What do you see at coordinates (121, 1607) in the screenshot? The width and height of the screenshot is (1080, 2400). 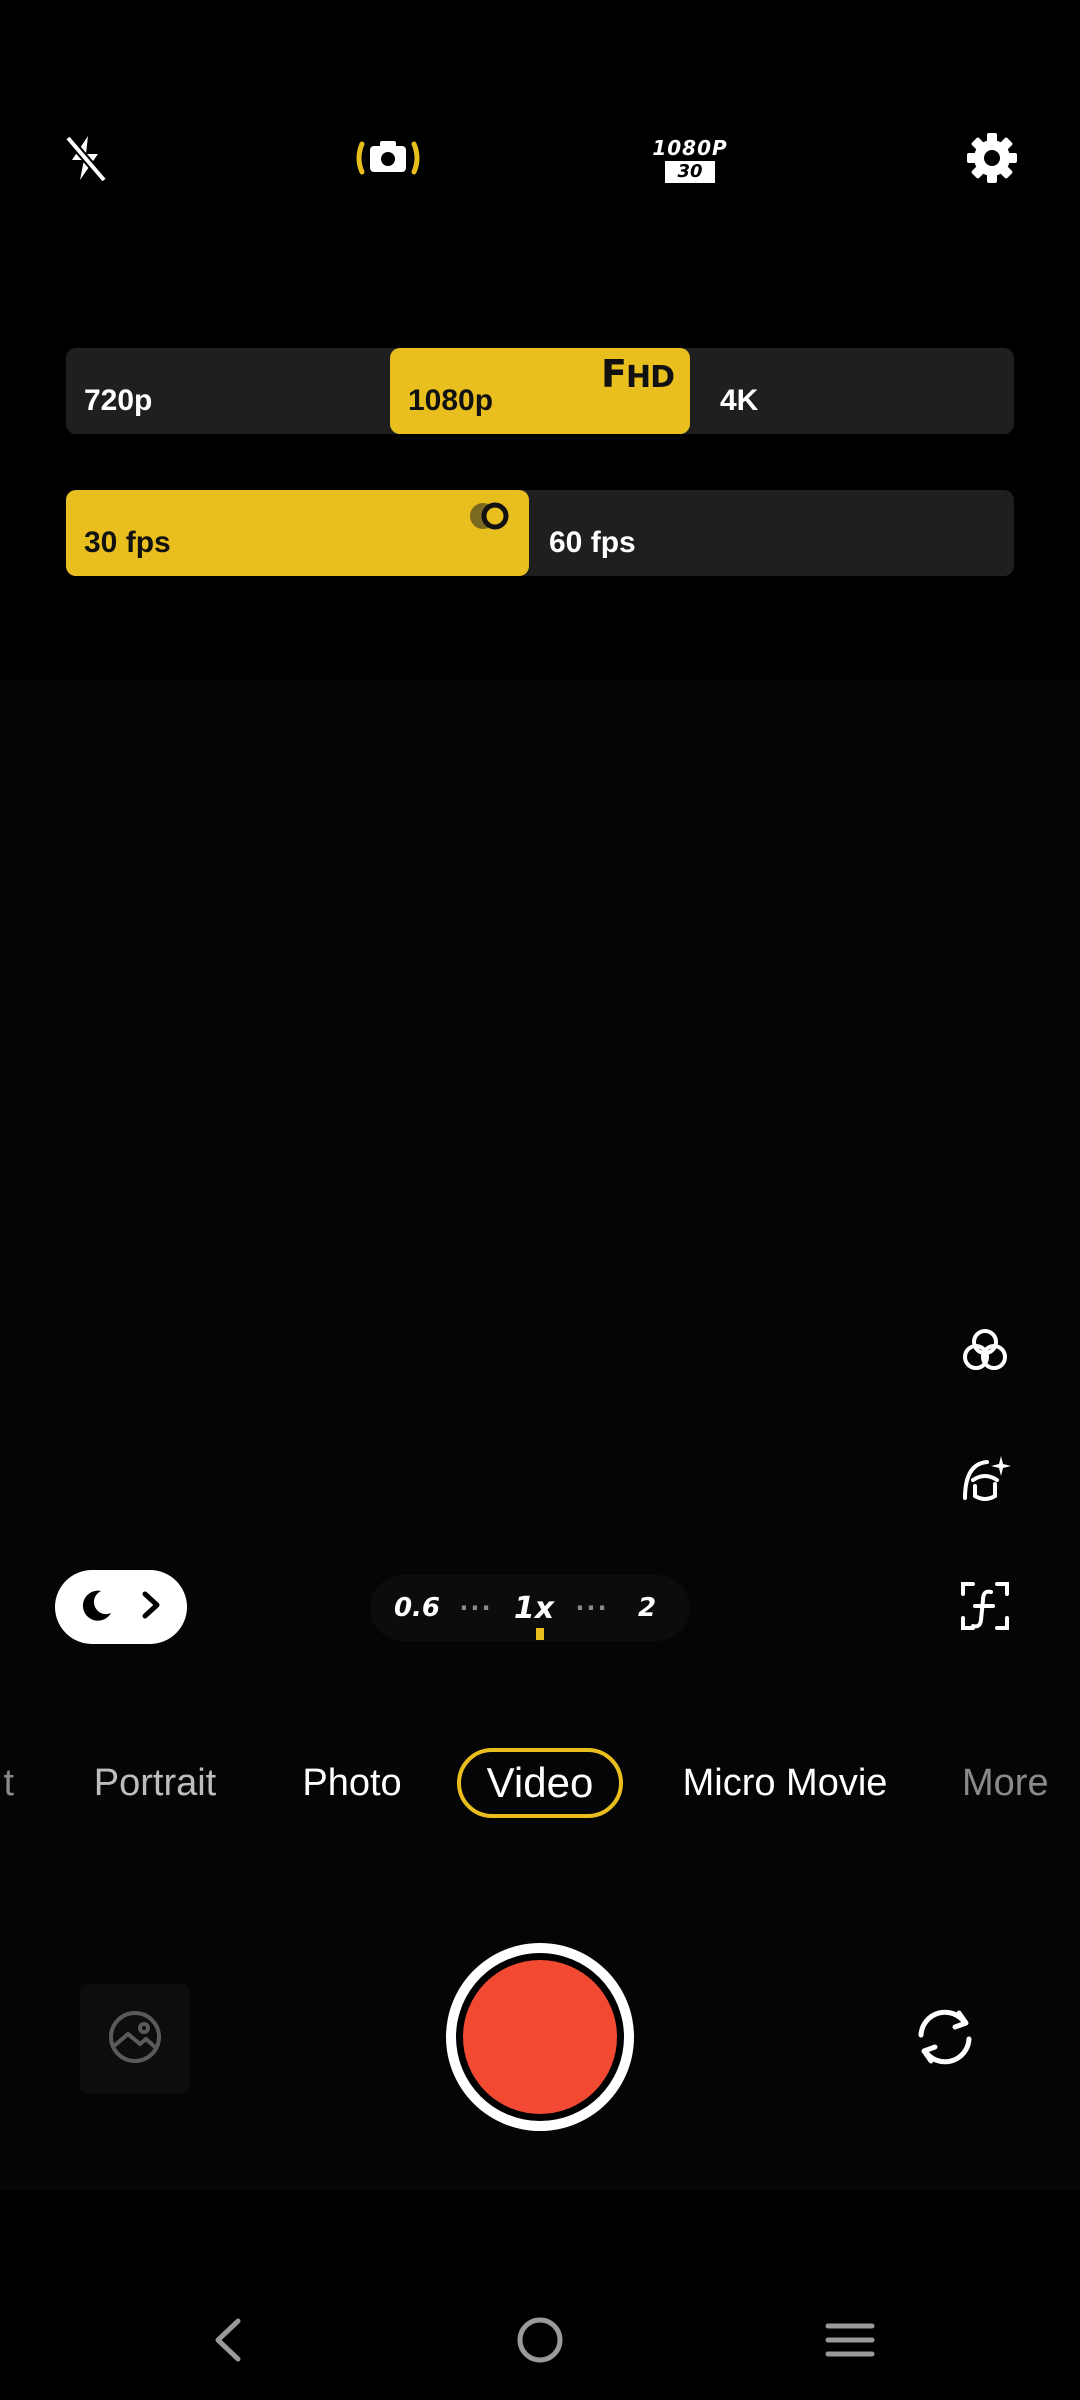 I see `night-mode-toggle` at bounding box center [121, 1607].